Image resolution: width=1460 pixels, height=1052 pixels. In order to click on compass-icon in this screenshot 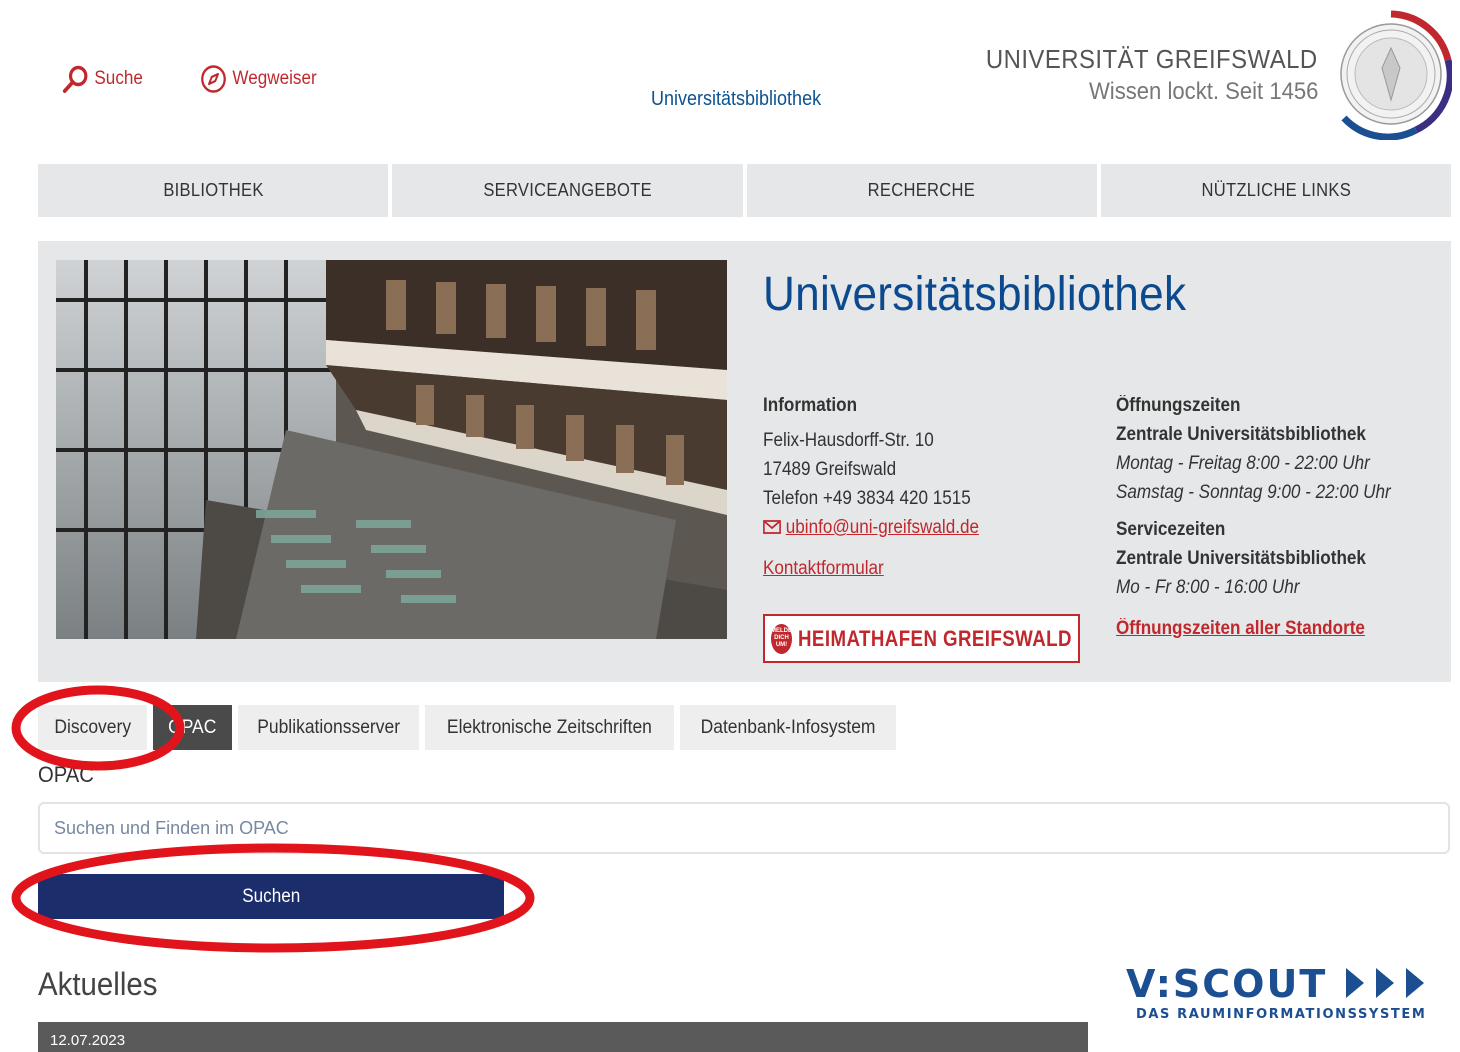, I will do `click(213, 79)`.